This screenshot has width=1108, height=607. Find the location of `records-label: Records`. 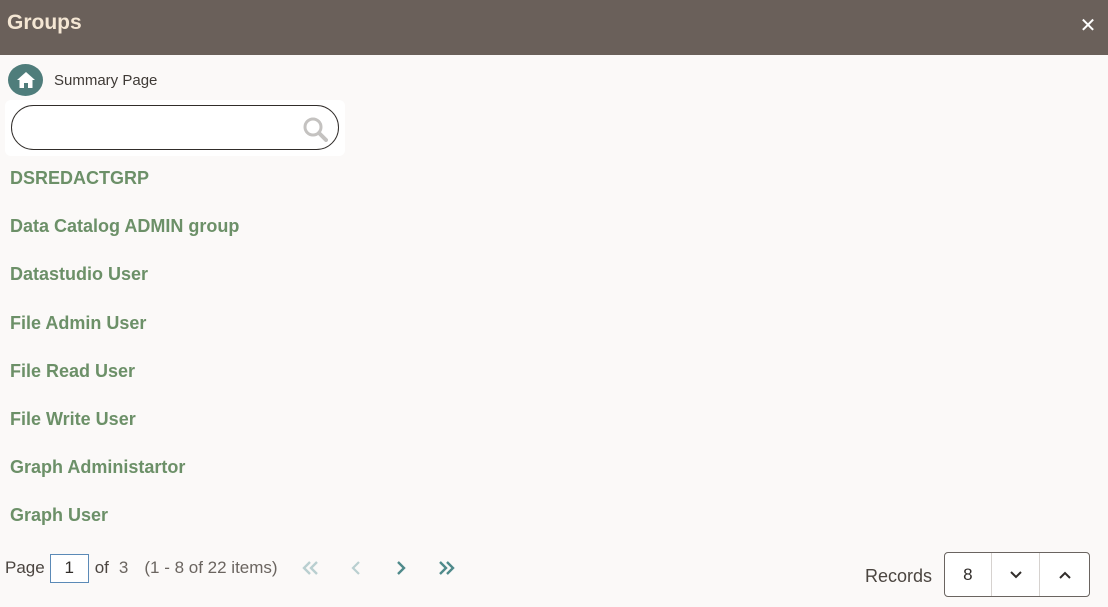

records-label: Records is located at coordinates (898, 576).